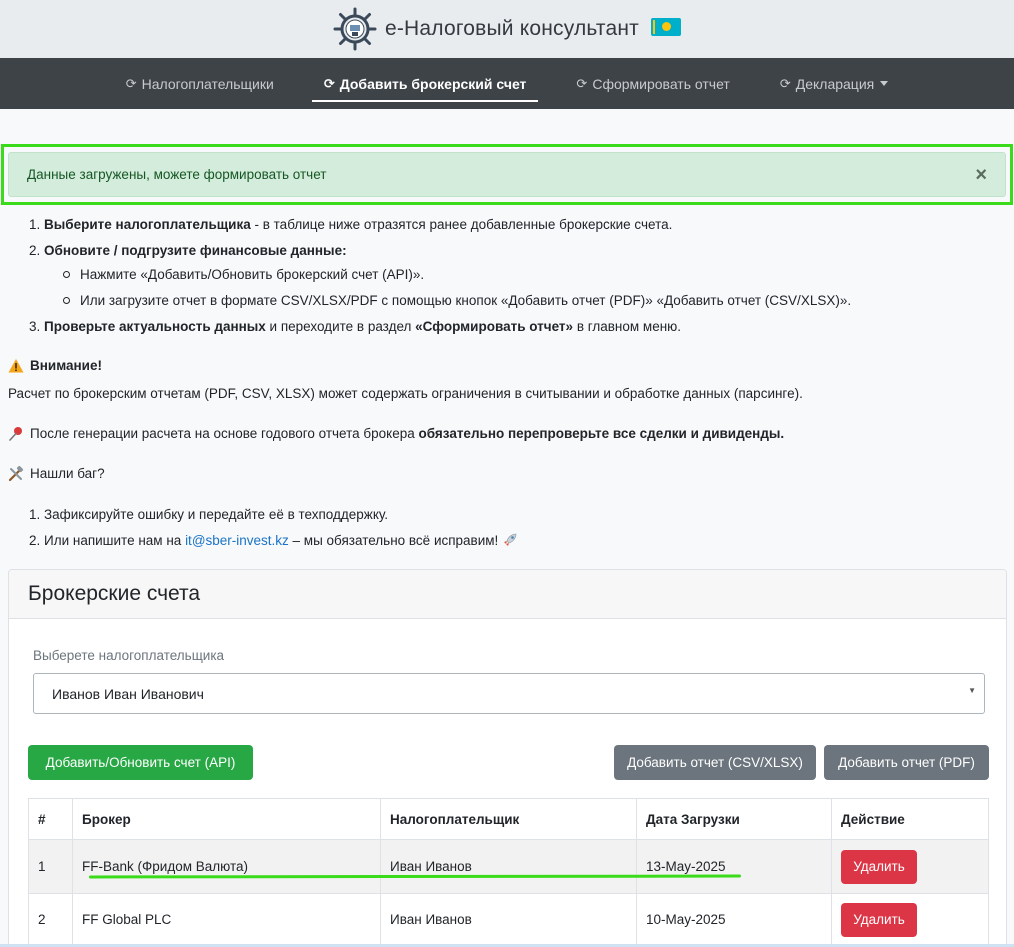 The image size is (1014, 947). What do you see at coordinates (237, 540) in the screenshot?
I see `support-email-link: it@sber-invest.kz` at bounding box center [237, 540].